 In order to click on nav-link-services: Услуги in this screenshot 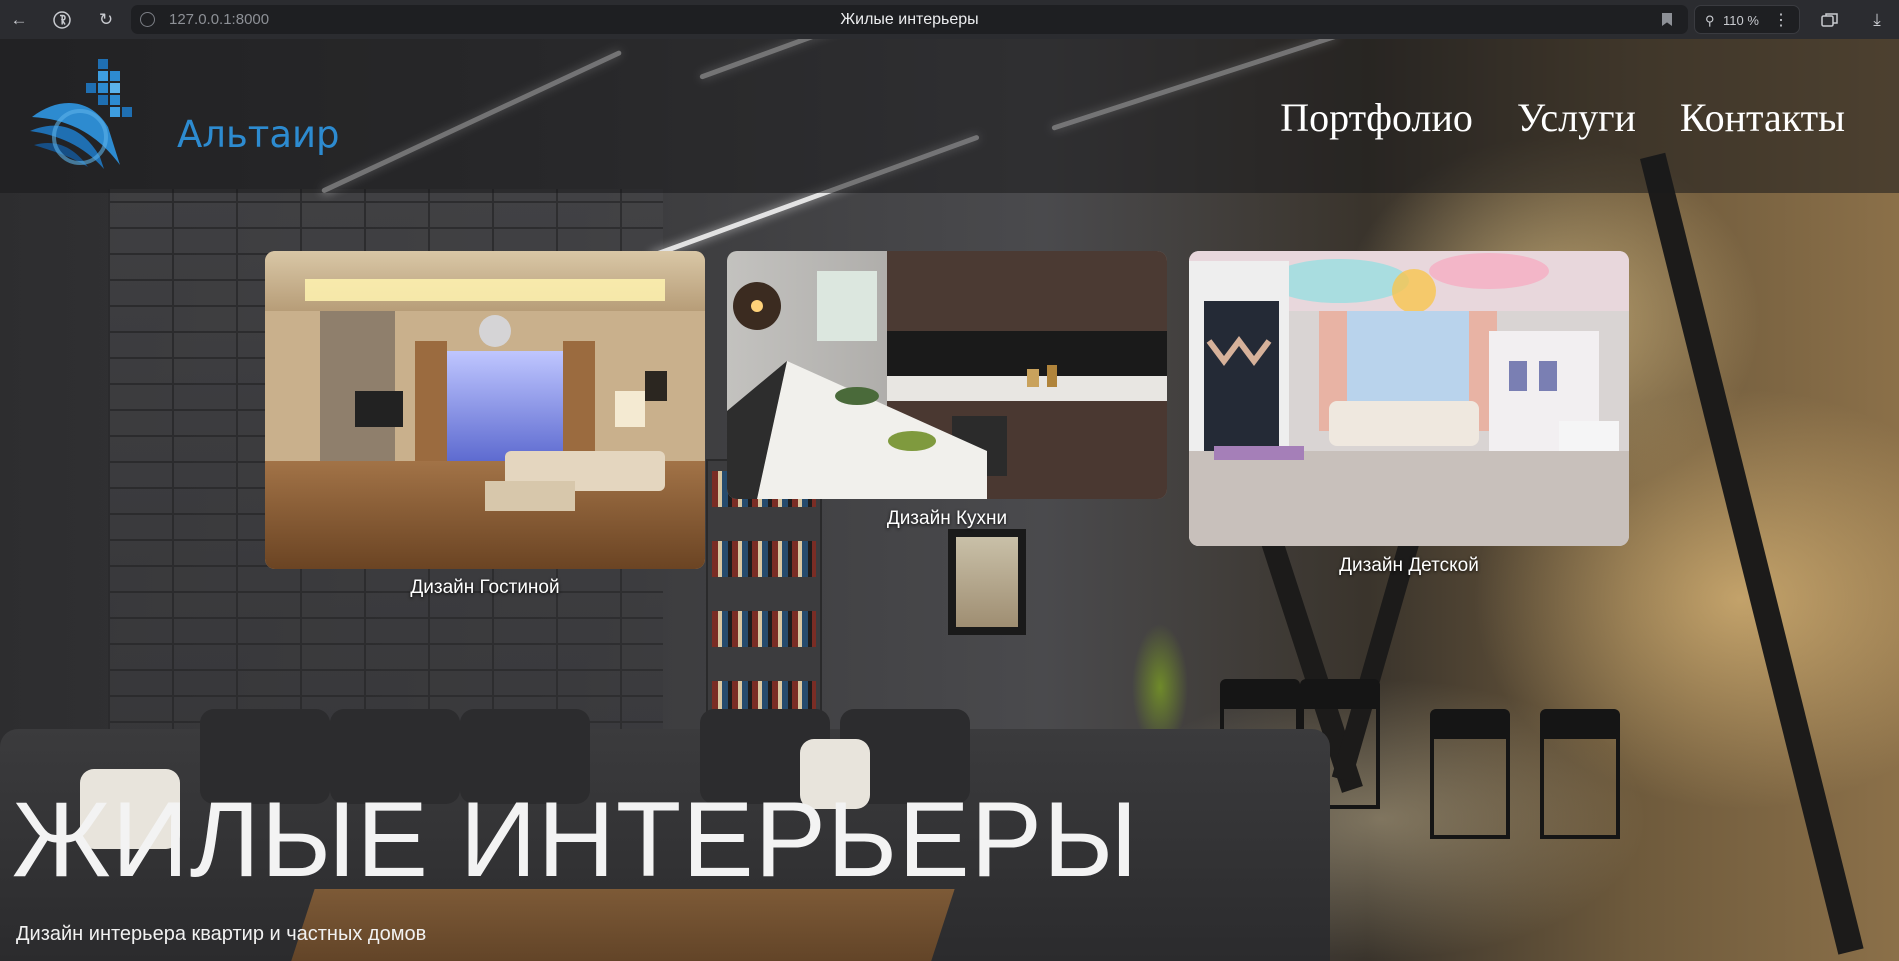, I will do `click(1576, 117)`.